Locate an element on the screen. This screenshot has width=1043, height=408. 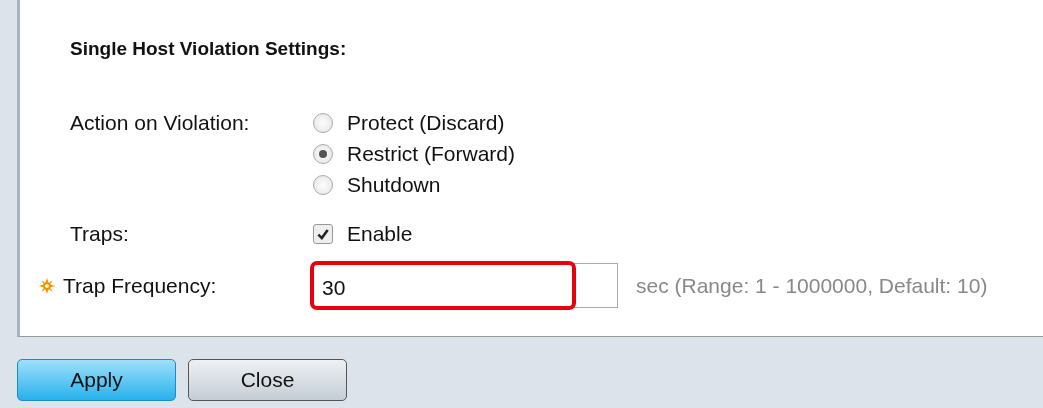
field-label: Trap Frequency: is located at coordinates (140, 285).